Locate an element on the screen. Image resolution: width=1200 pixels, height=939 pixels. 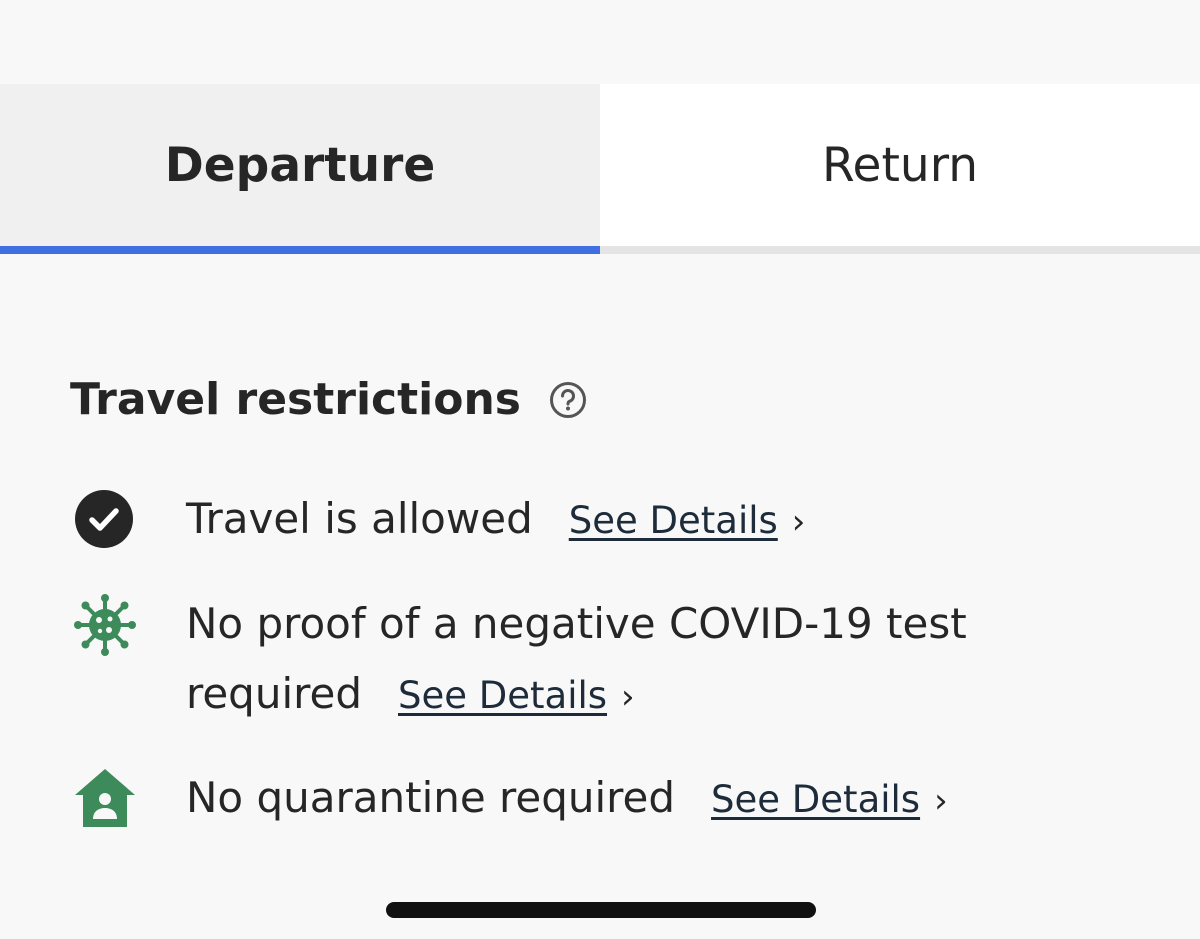
restriction-label: Travel is allowed is located at coordinates (359, 518).